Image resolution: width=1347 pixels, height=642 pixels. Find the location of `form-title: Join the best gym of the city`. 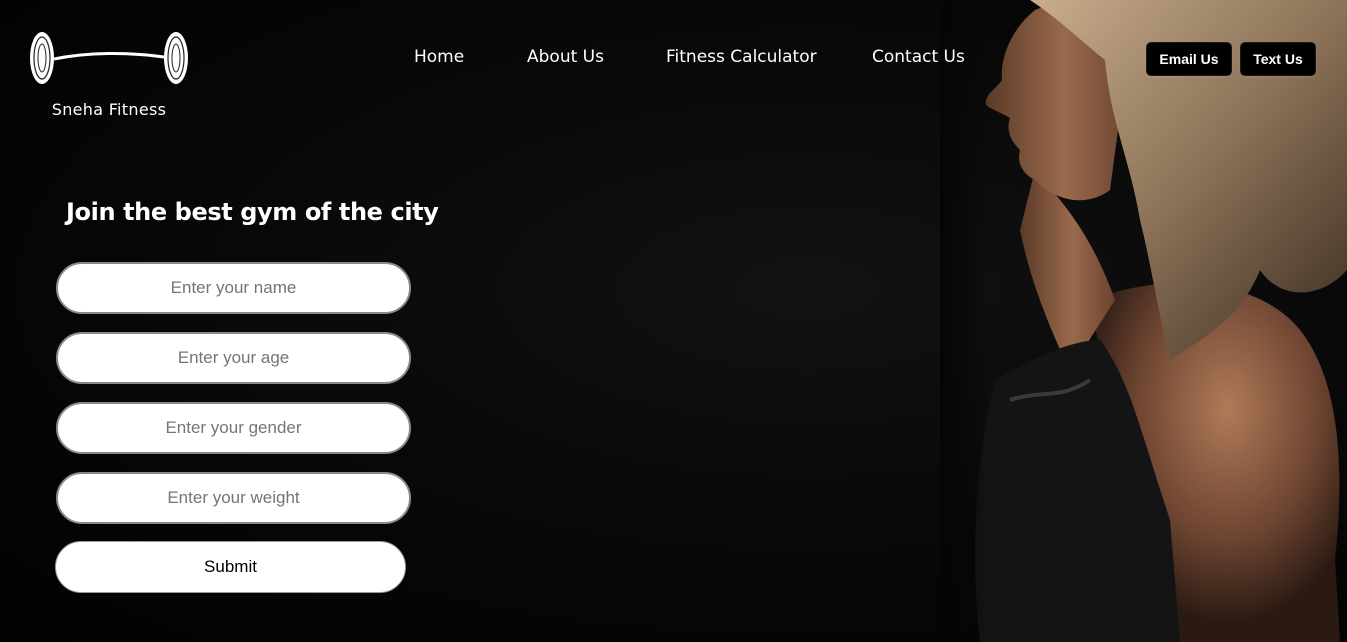

form-title: Join the best gym of the city is located at coordinates (252, 212).